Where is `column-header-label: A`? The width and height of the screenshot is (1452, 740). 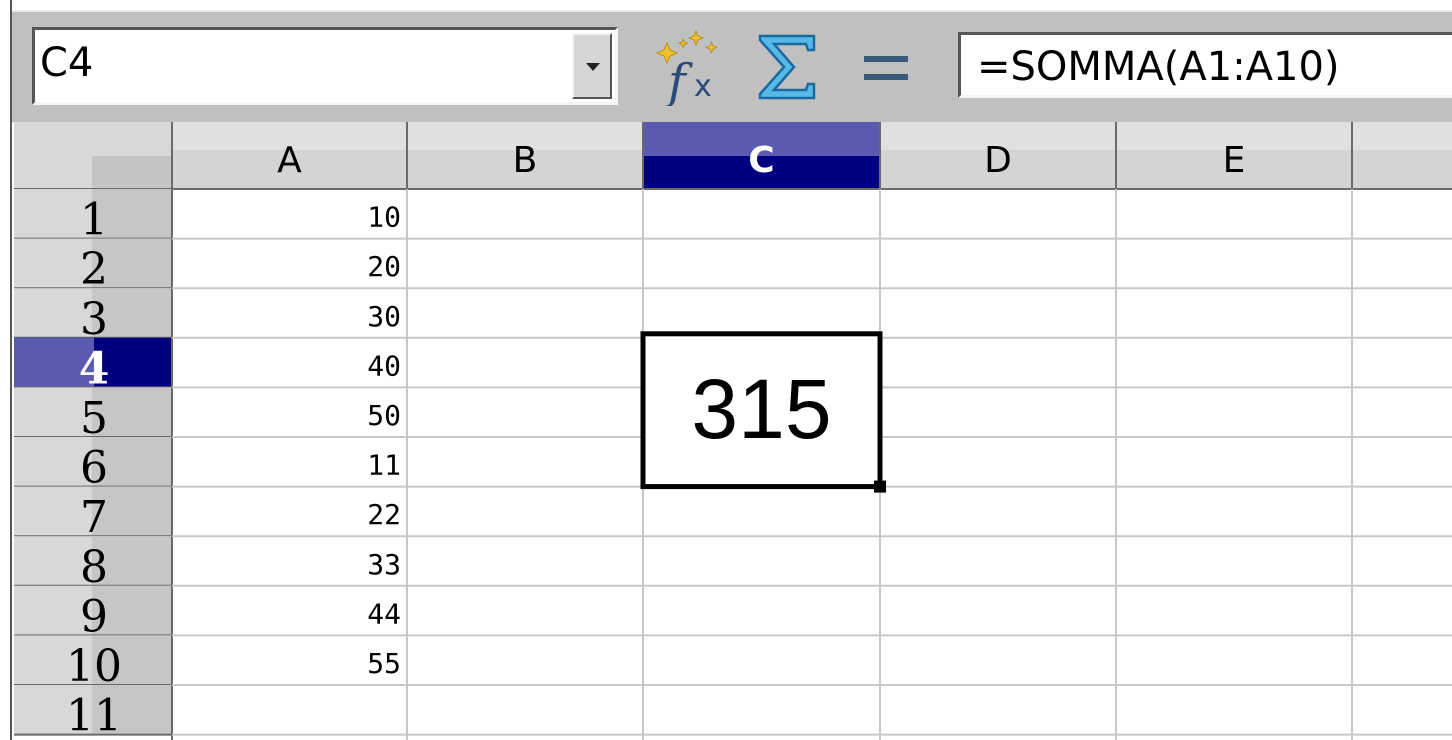
column-header-label: A is located at coordinates (289, 160).